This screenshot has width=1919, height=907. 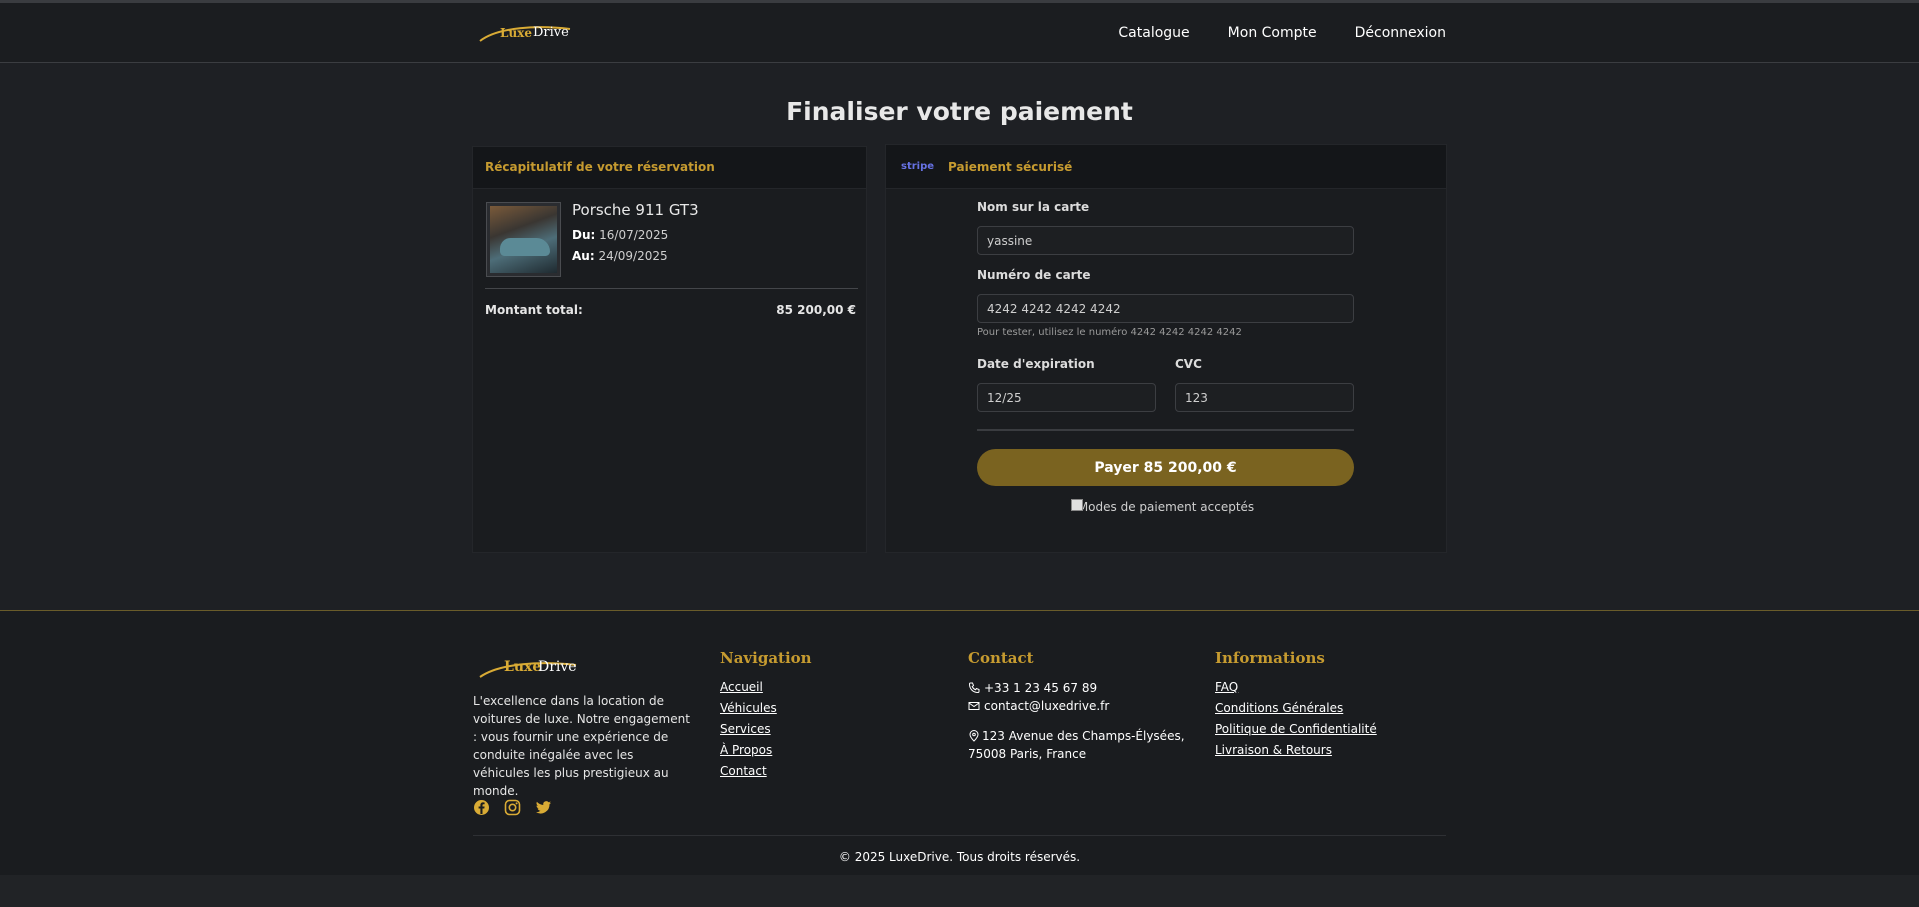 I want to click on instagram-icon, so click(x=512, y=807).